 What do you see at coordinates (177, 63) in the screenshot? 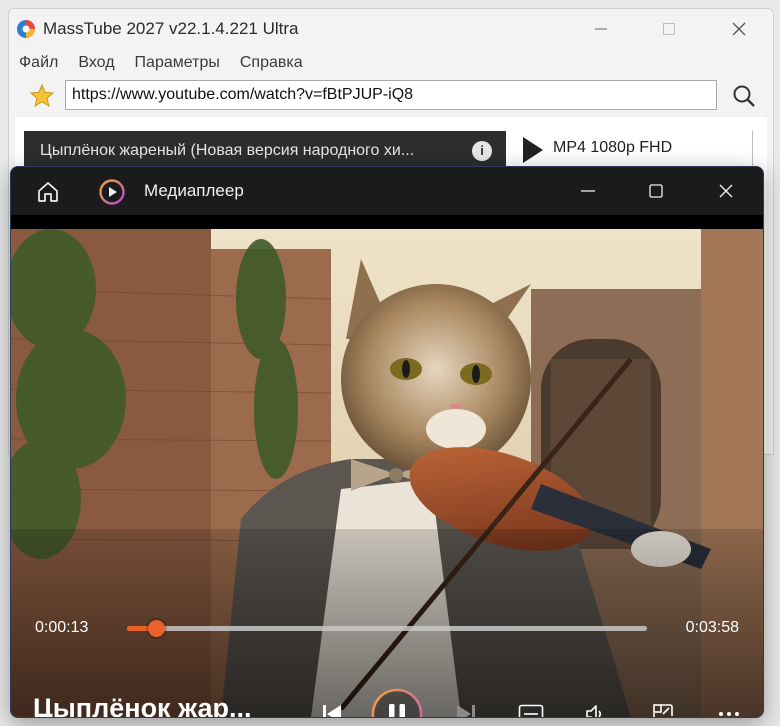
I see `menu-settings: Параметры` at bounding box center [177, 63].